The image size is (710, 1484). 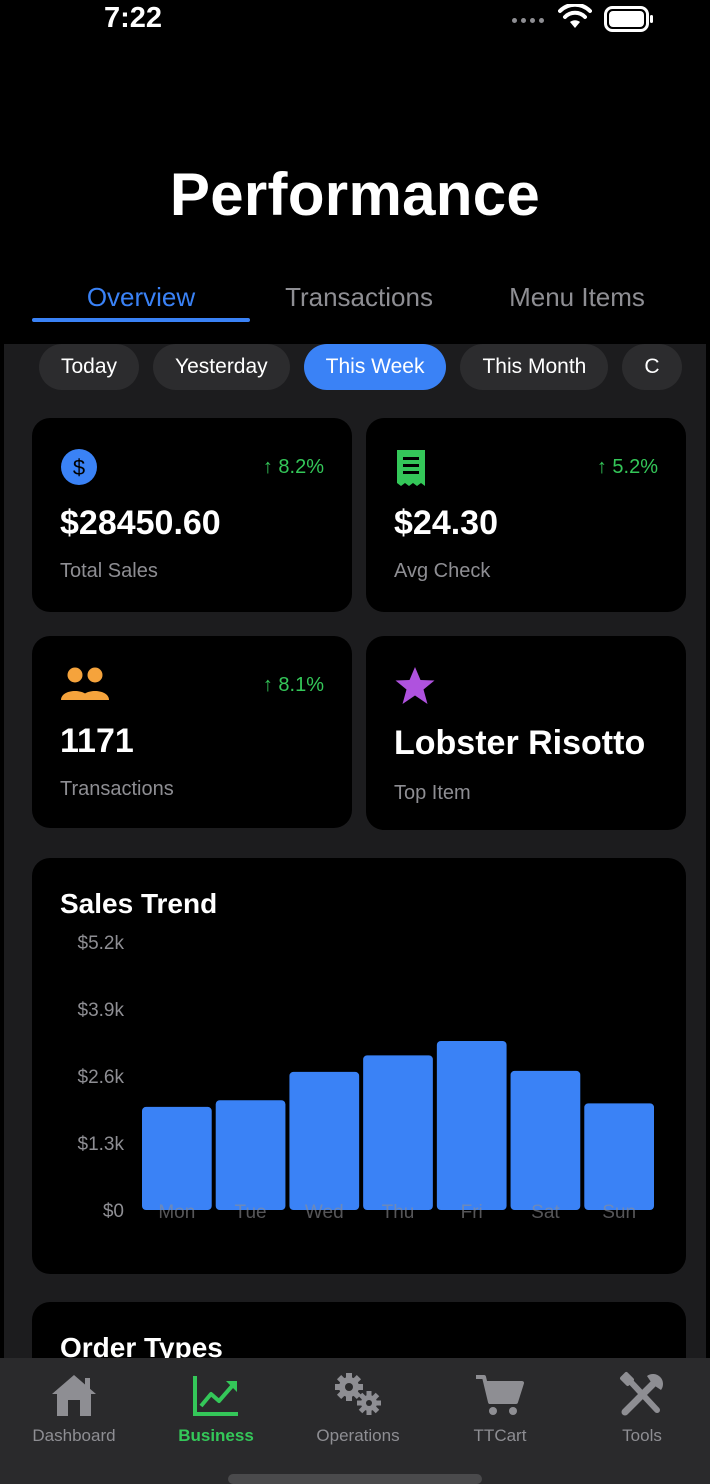 I want to click on section-tabs: Overview Transactions Menu Items, so click(x=359, y=298).